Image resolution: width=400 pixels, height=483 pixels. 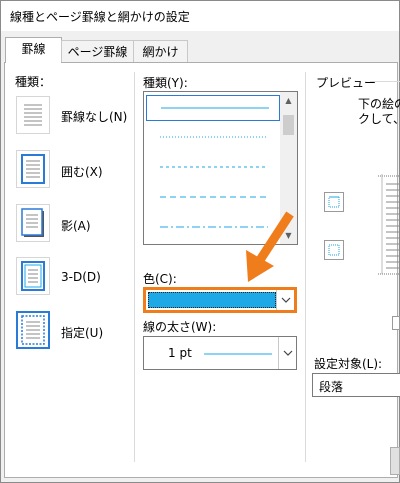 What do you see at coordinates (97, 51) in the screenshot?
I see `tab-page-border: ページ罫線` at bounding box center [97, 51].